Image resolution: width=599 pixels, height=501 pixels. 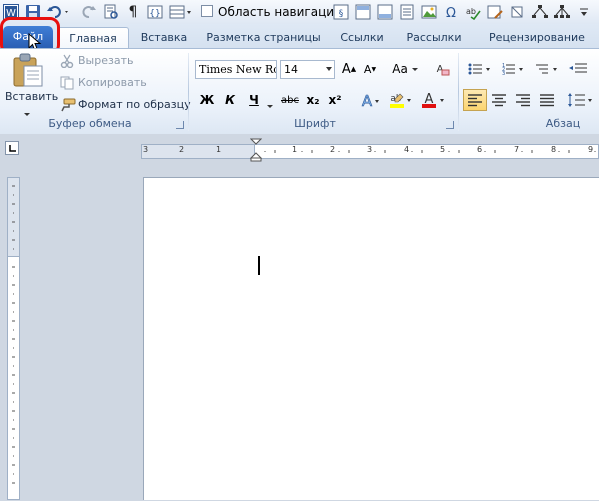 What do you see at coordinates (450, 125) in the screenshot?
I see `font-launcher-icon` at bounding box center [450, 125].